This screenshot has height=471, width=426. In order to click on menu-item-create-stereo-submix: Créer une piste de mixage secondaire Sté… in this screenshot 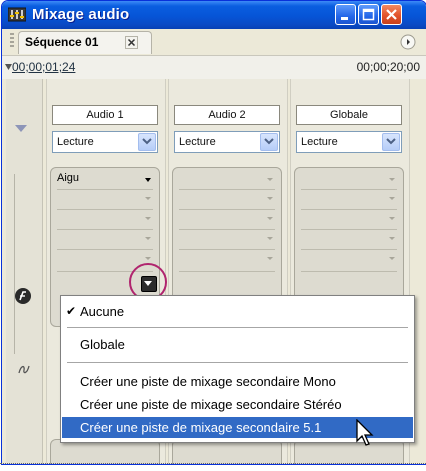, I will do `click(237, 404)`.